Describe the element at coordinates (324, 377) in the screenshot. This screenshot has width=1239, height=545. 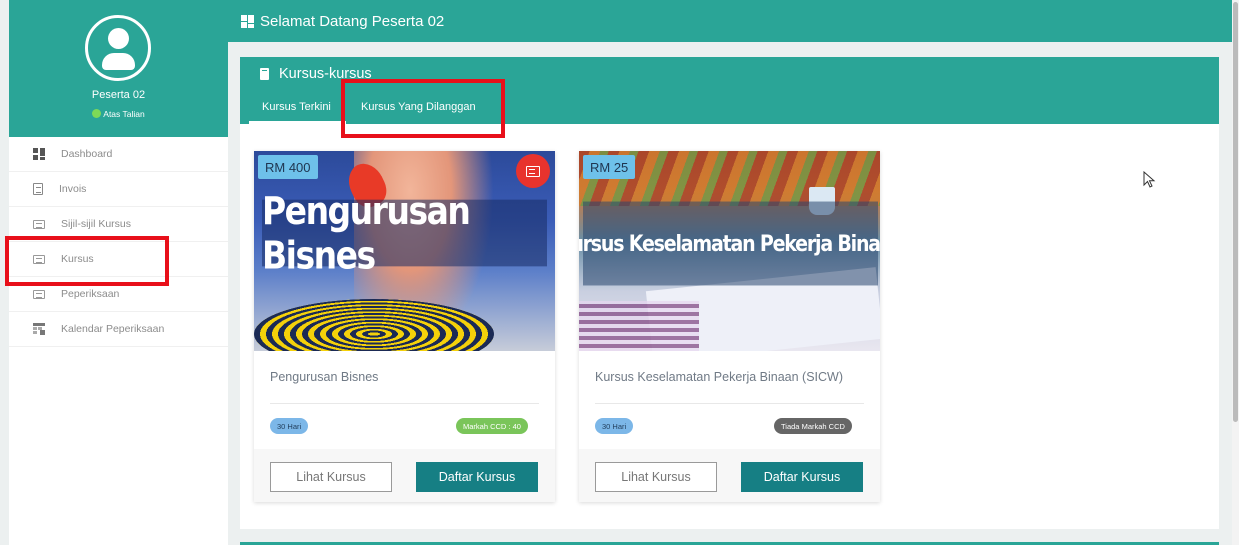
I see `course-title: Pengurusan Bisnes` at that location.